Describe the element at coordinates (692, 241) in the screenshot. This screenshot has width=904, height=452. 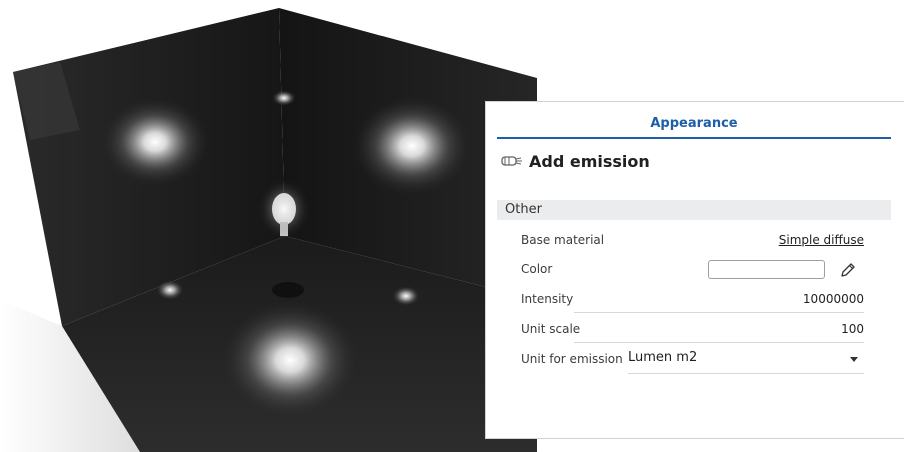
I see `row-base-material: Base material Simple diffuse` at that location.